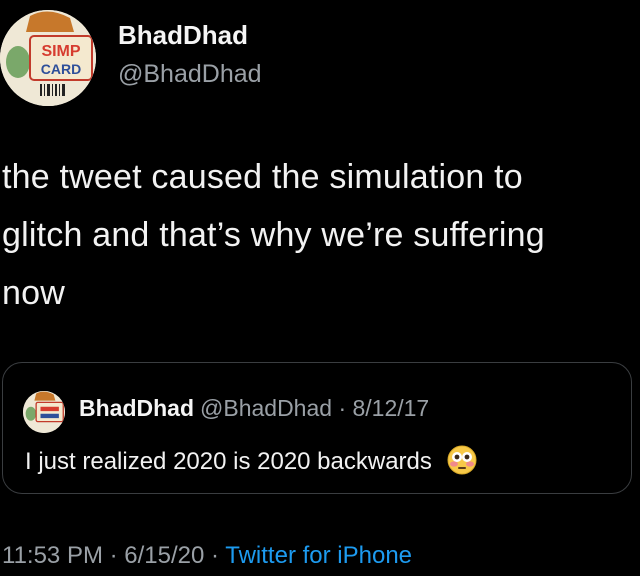 This screenshot has width=640, height=576. Describe the element at coordinates (315, 408) in the screenshot. I see `quoted-meta: @BhadDhad · 8/12/17` at that location.